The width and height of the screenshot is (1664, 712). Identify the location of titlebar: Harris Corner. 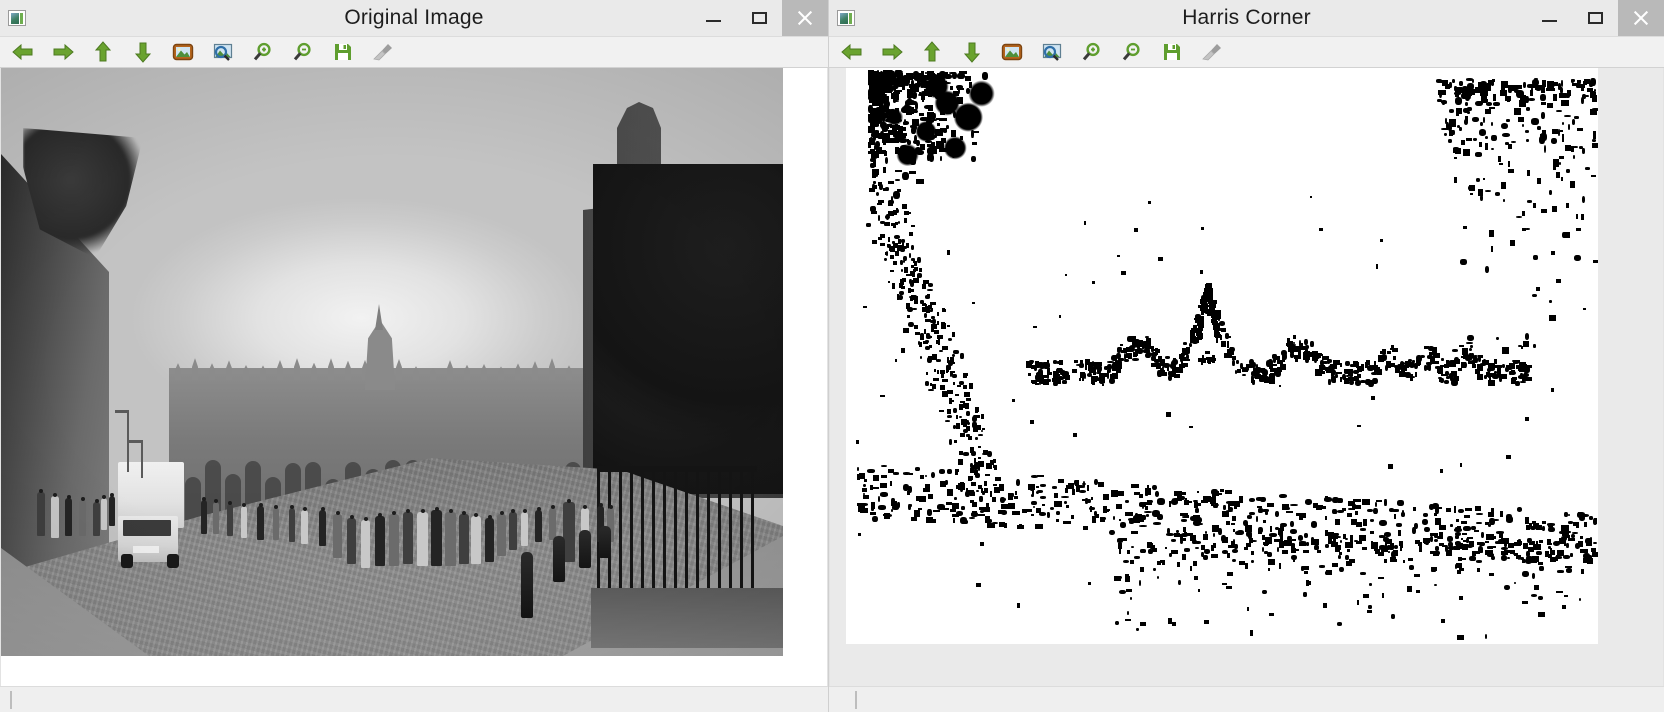
(1246, 18).